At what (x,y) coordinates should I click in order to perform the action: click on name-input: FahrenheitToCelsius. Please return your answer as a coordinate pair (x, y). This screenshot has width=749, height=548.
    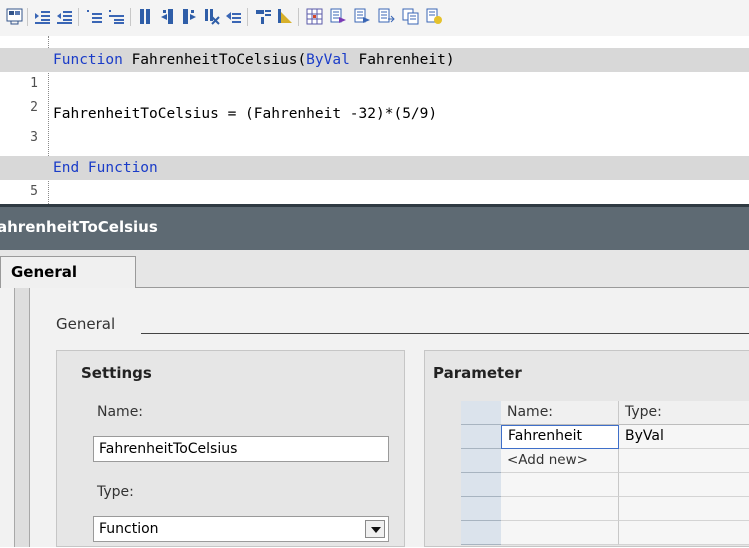
    Looking at the image, I should click on (241, 449).